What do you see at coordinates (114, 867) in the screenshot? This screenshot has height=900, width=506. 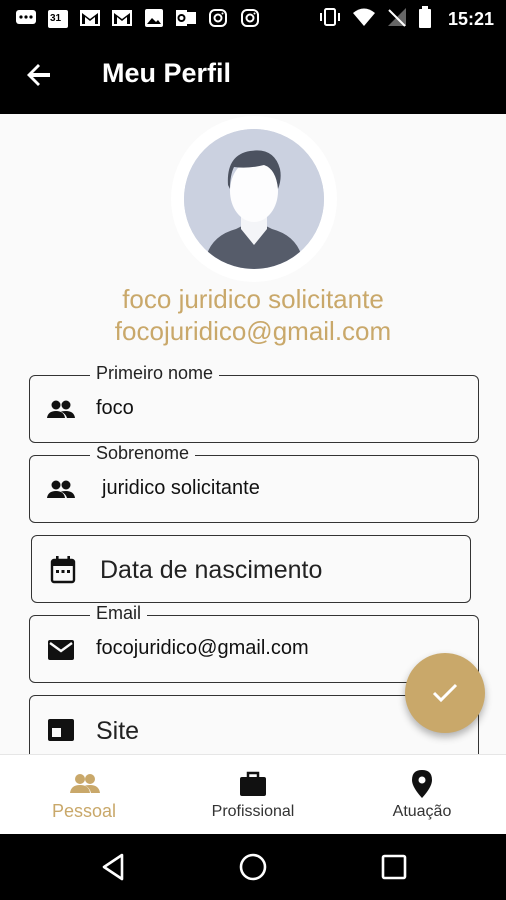 I see `back-triangle-icon` at bounding box center [114, 867].